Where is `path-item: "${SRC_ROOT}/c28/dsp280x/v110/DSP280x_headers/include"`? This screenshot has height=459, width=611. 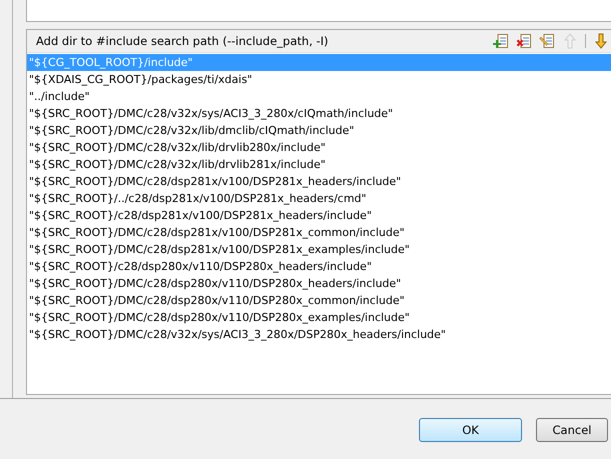
path-item: "${SRC_ROOT}/c28/dsp280x/v110/DSP280x_headers/include" is located at coordinates (319, 266).